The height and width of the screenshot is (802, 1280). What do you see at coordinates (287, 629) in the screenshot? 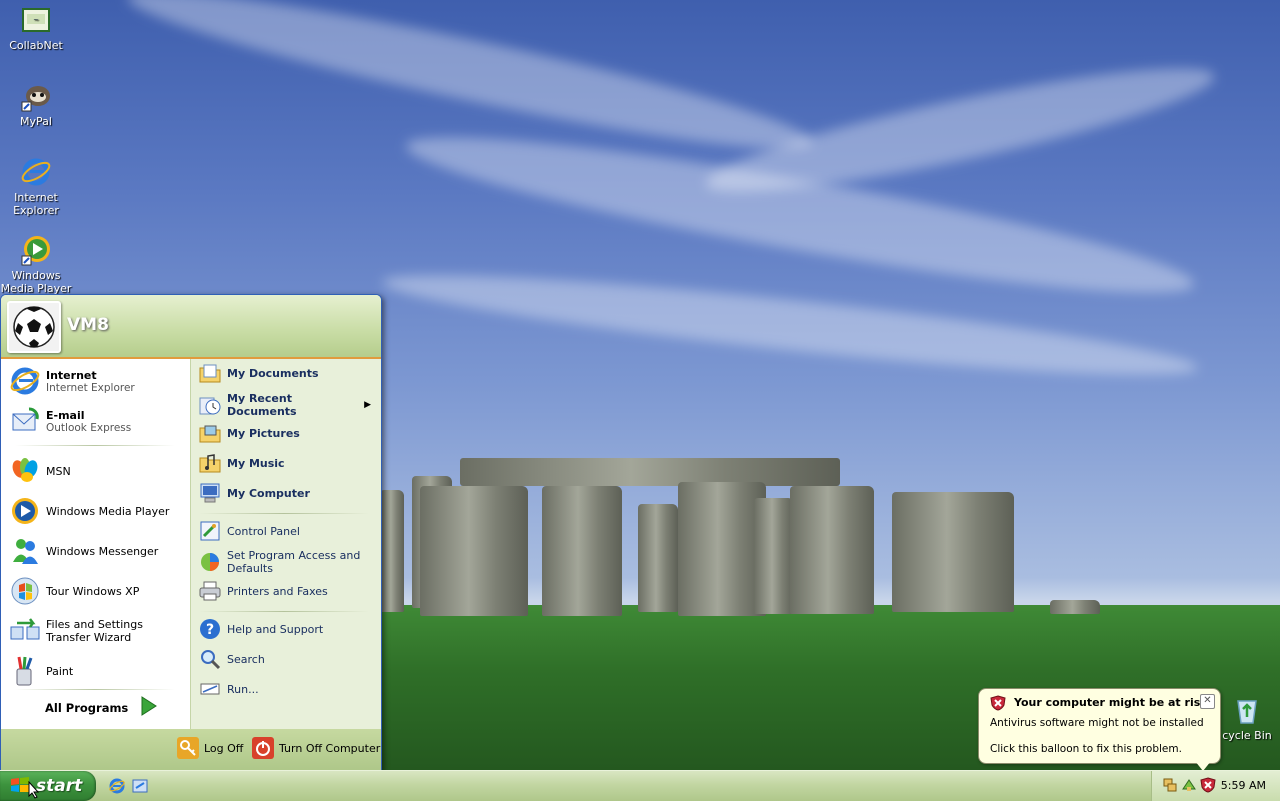
I see `tool-help-and-support: ? Help and Support` at bounding box center [287, 629].